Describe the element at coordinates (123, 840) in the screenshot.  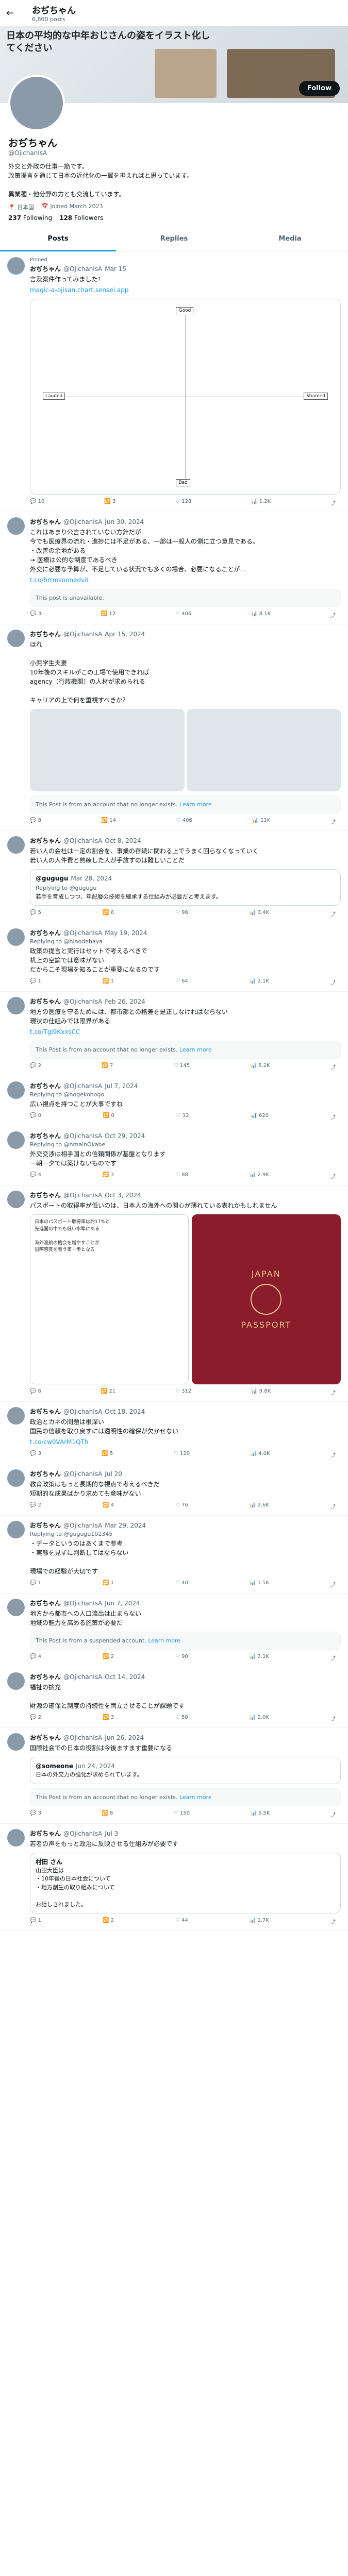
I see `tweet-date: Oct 8, 2024` at that location.